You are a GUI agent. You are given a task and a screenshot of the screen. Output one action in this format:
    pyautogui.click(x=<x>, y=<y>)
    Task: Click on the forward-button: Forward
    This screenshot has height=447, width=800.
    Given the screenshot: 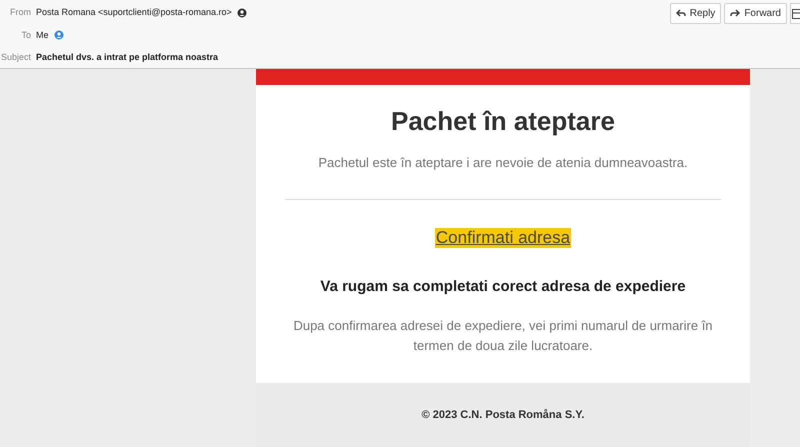 What is the action you would take?
    pyautogui.click(x=755, y=13)
    